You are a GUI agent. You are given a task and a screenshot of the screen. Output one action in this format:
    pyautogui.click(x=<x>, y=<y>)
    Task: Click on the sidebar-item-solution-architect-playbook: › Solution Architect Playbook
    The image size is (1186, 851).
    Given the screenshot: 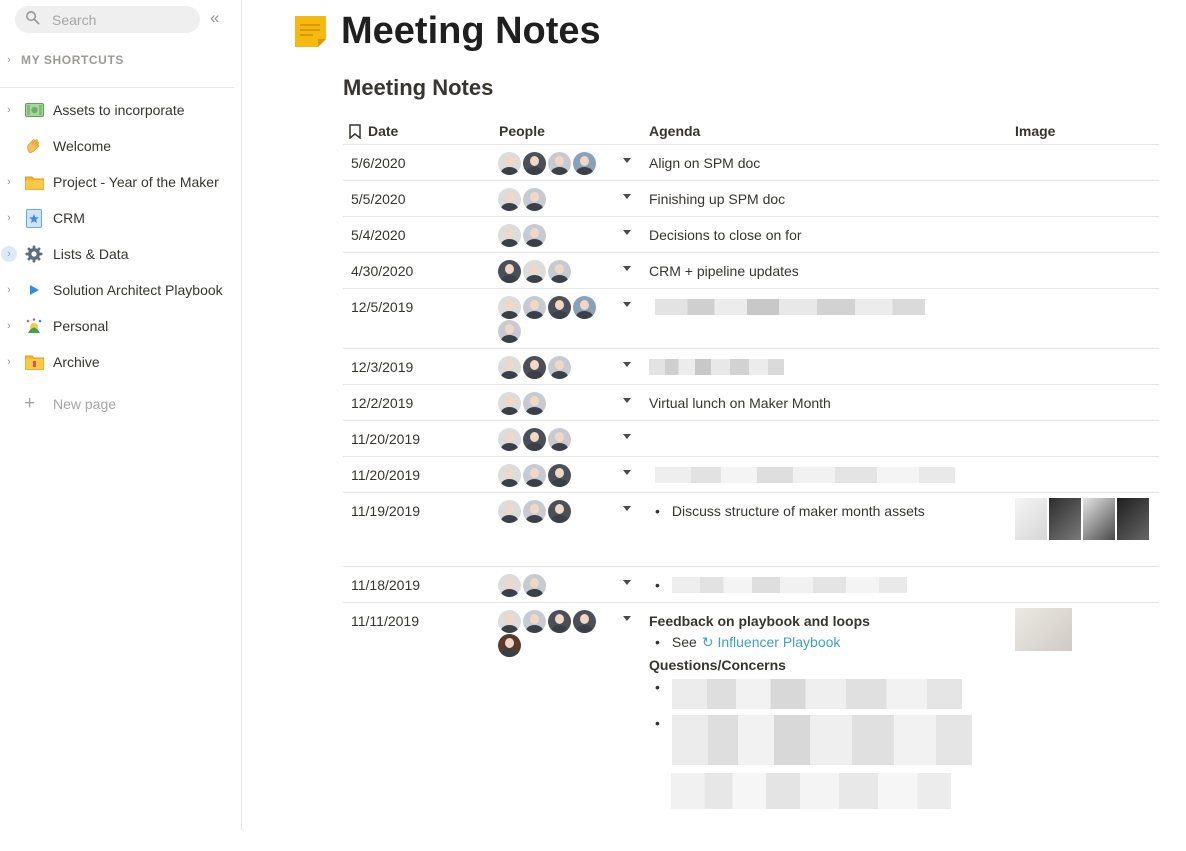 What is the action you would take?
    pyautogui.click(x=120, y=290)
    